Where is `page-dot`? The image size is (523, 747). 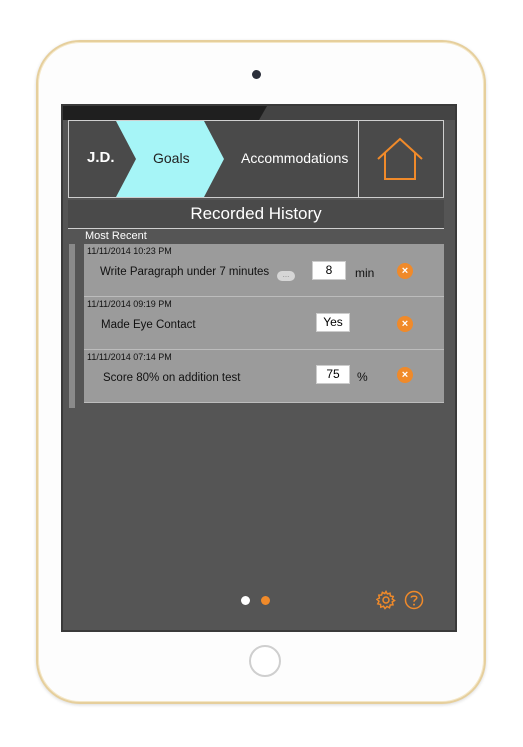 page-dot is located at coordinates (245, 600).